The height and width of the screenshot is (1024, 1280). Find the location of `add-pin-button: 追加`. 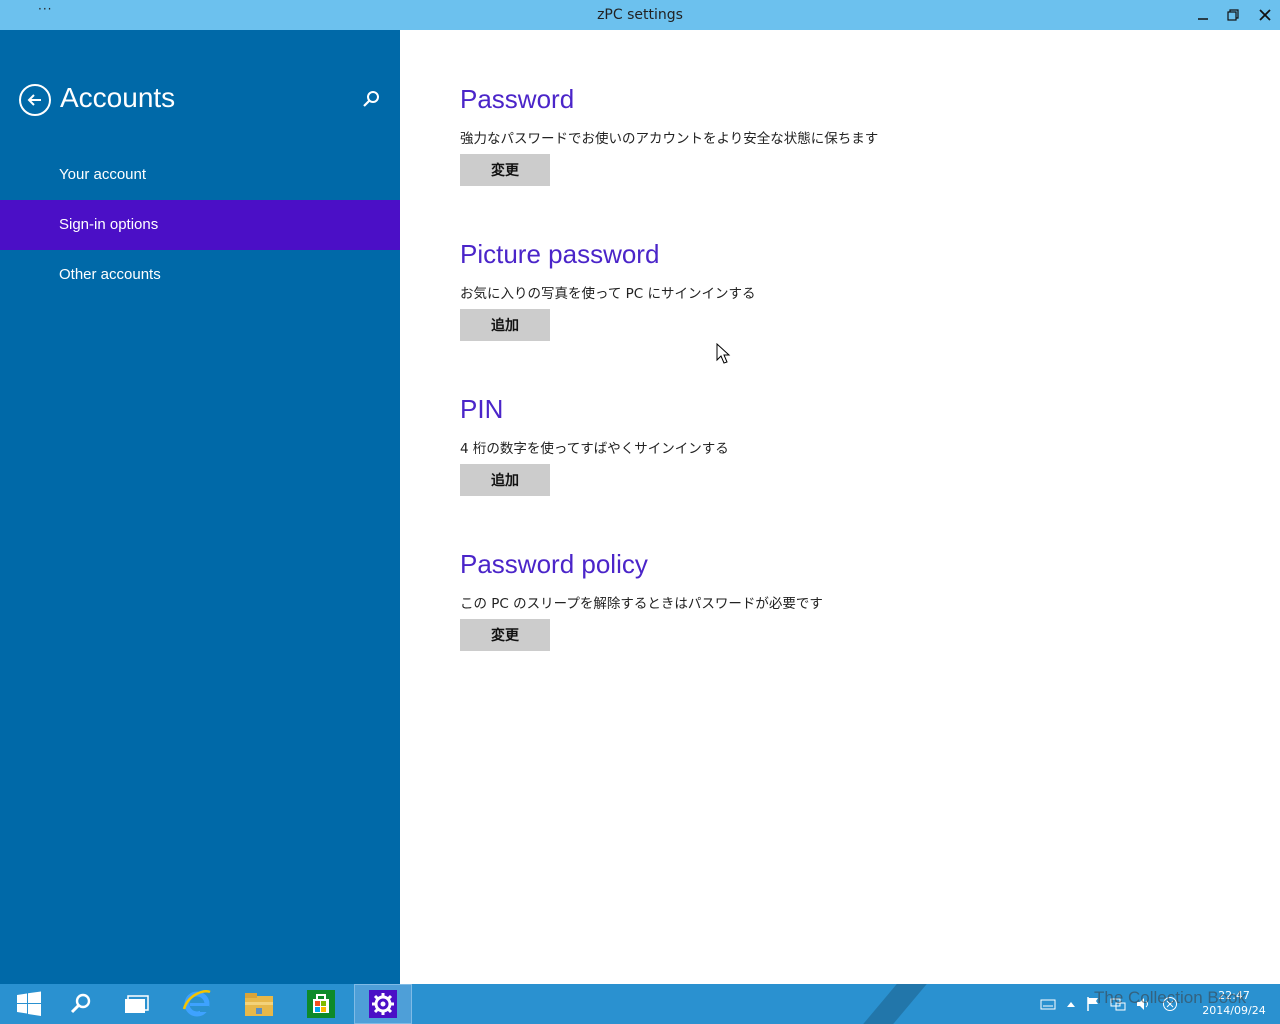

add-pin-button: 追加 is located at coordinates (505, 480).